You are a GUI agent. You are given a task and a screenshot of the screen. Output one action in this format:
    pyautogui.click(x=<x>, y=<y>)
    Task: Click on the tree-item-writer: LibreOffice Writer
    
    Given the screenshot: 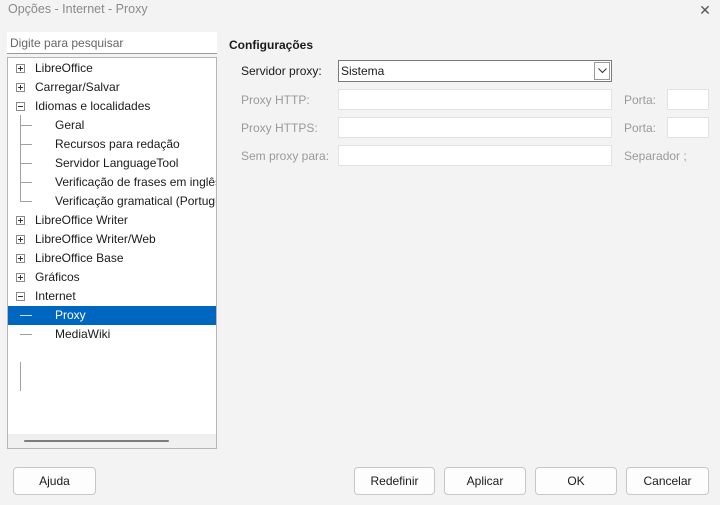 What is the action you would take?
    pyautogui.click(x=112, y=220)
    